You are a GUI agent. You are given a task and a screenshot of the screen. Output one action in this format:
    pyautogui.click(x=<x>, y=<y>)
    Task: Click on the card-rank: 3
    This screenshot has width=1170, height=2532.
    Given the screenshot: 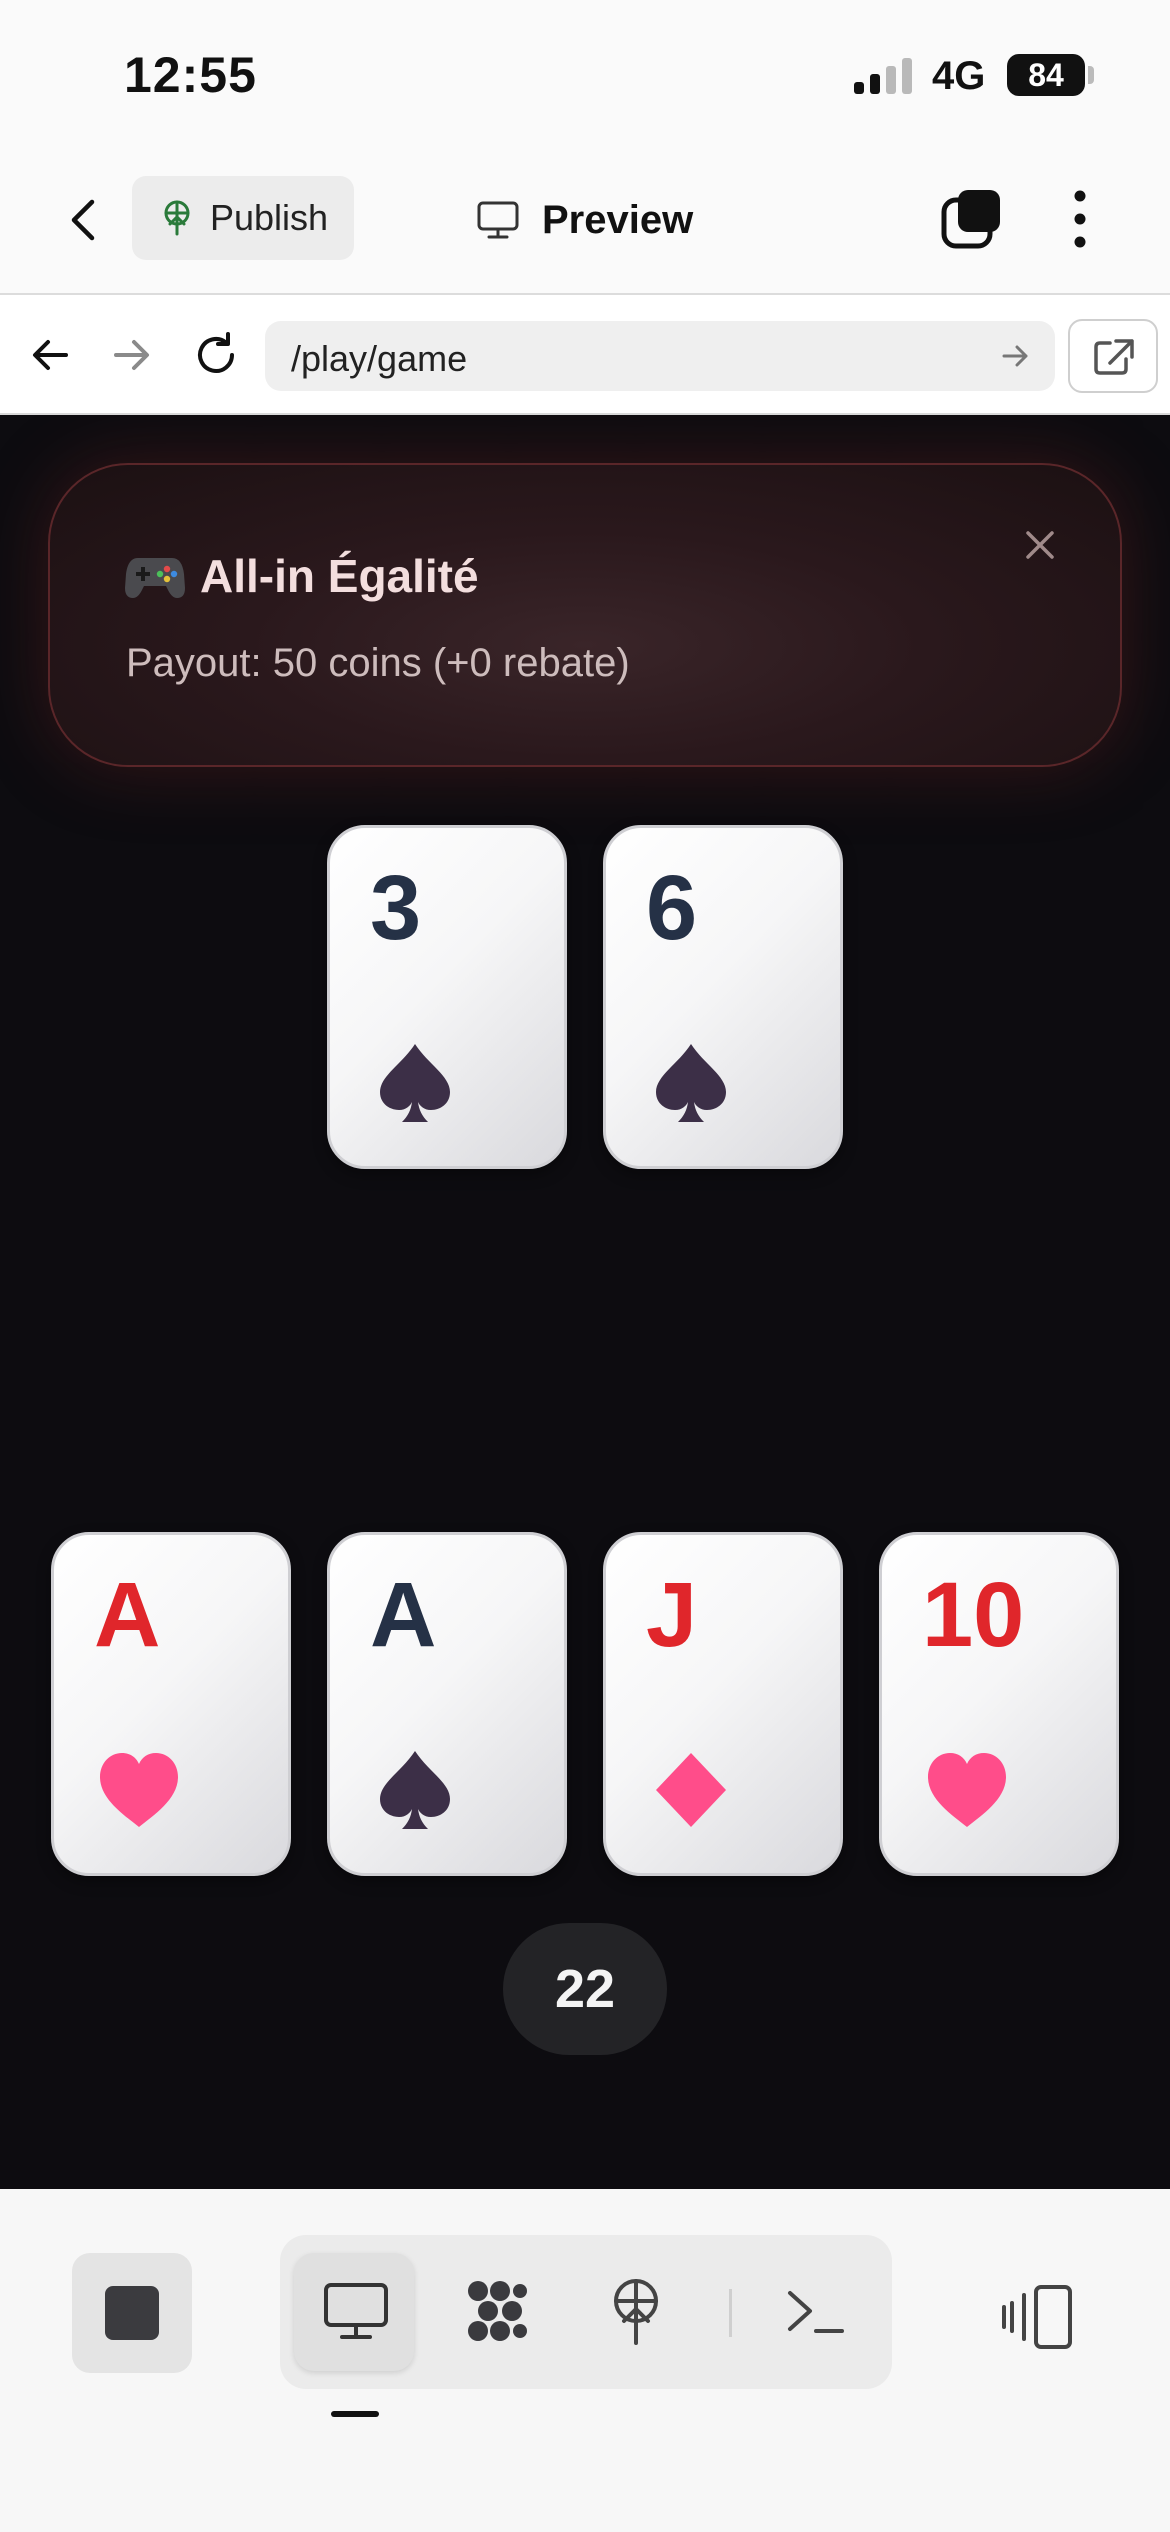 What is the action you would take?
    pyautogui.click(x=396, y=908)
    